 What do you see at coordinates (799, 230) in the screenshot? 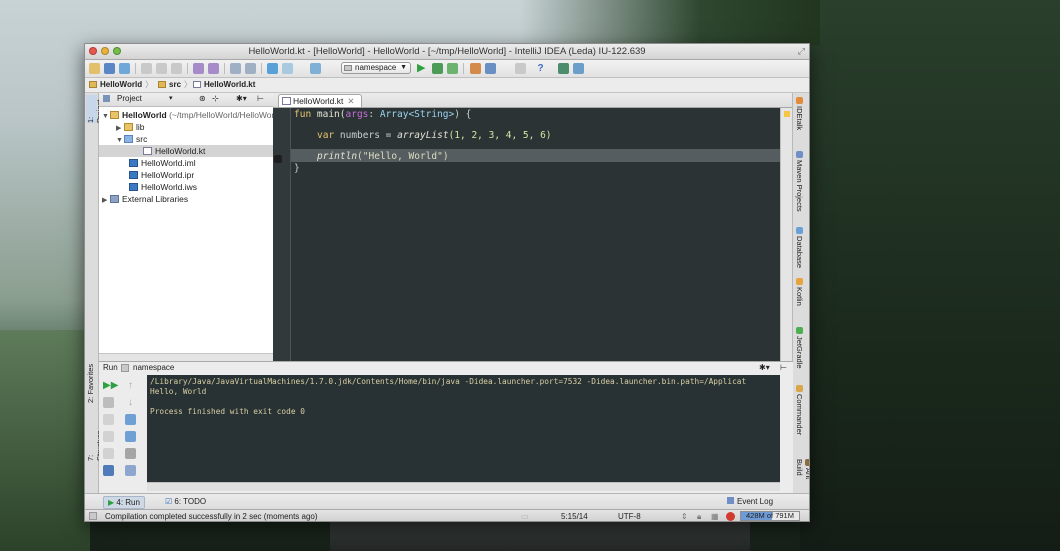
I see `database-icon` at bounding box center [799, 230].